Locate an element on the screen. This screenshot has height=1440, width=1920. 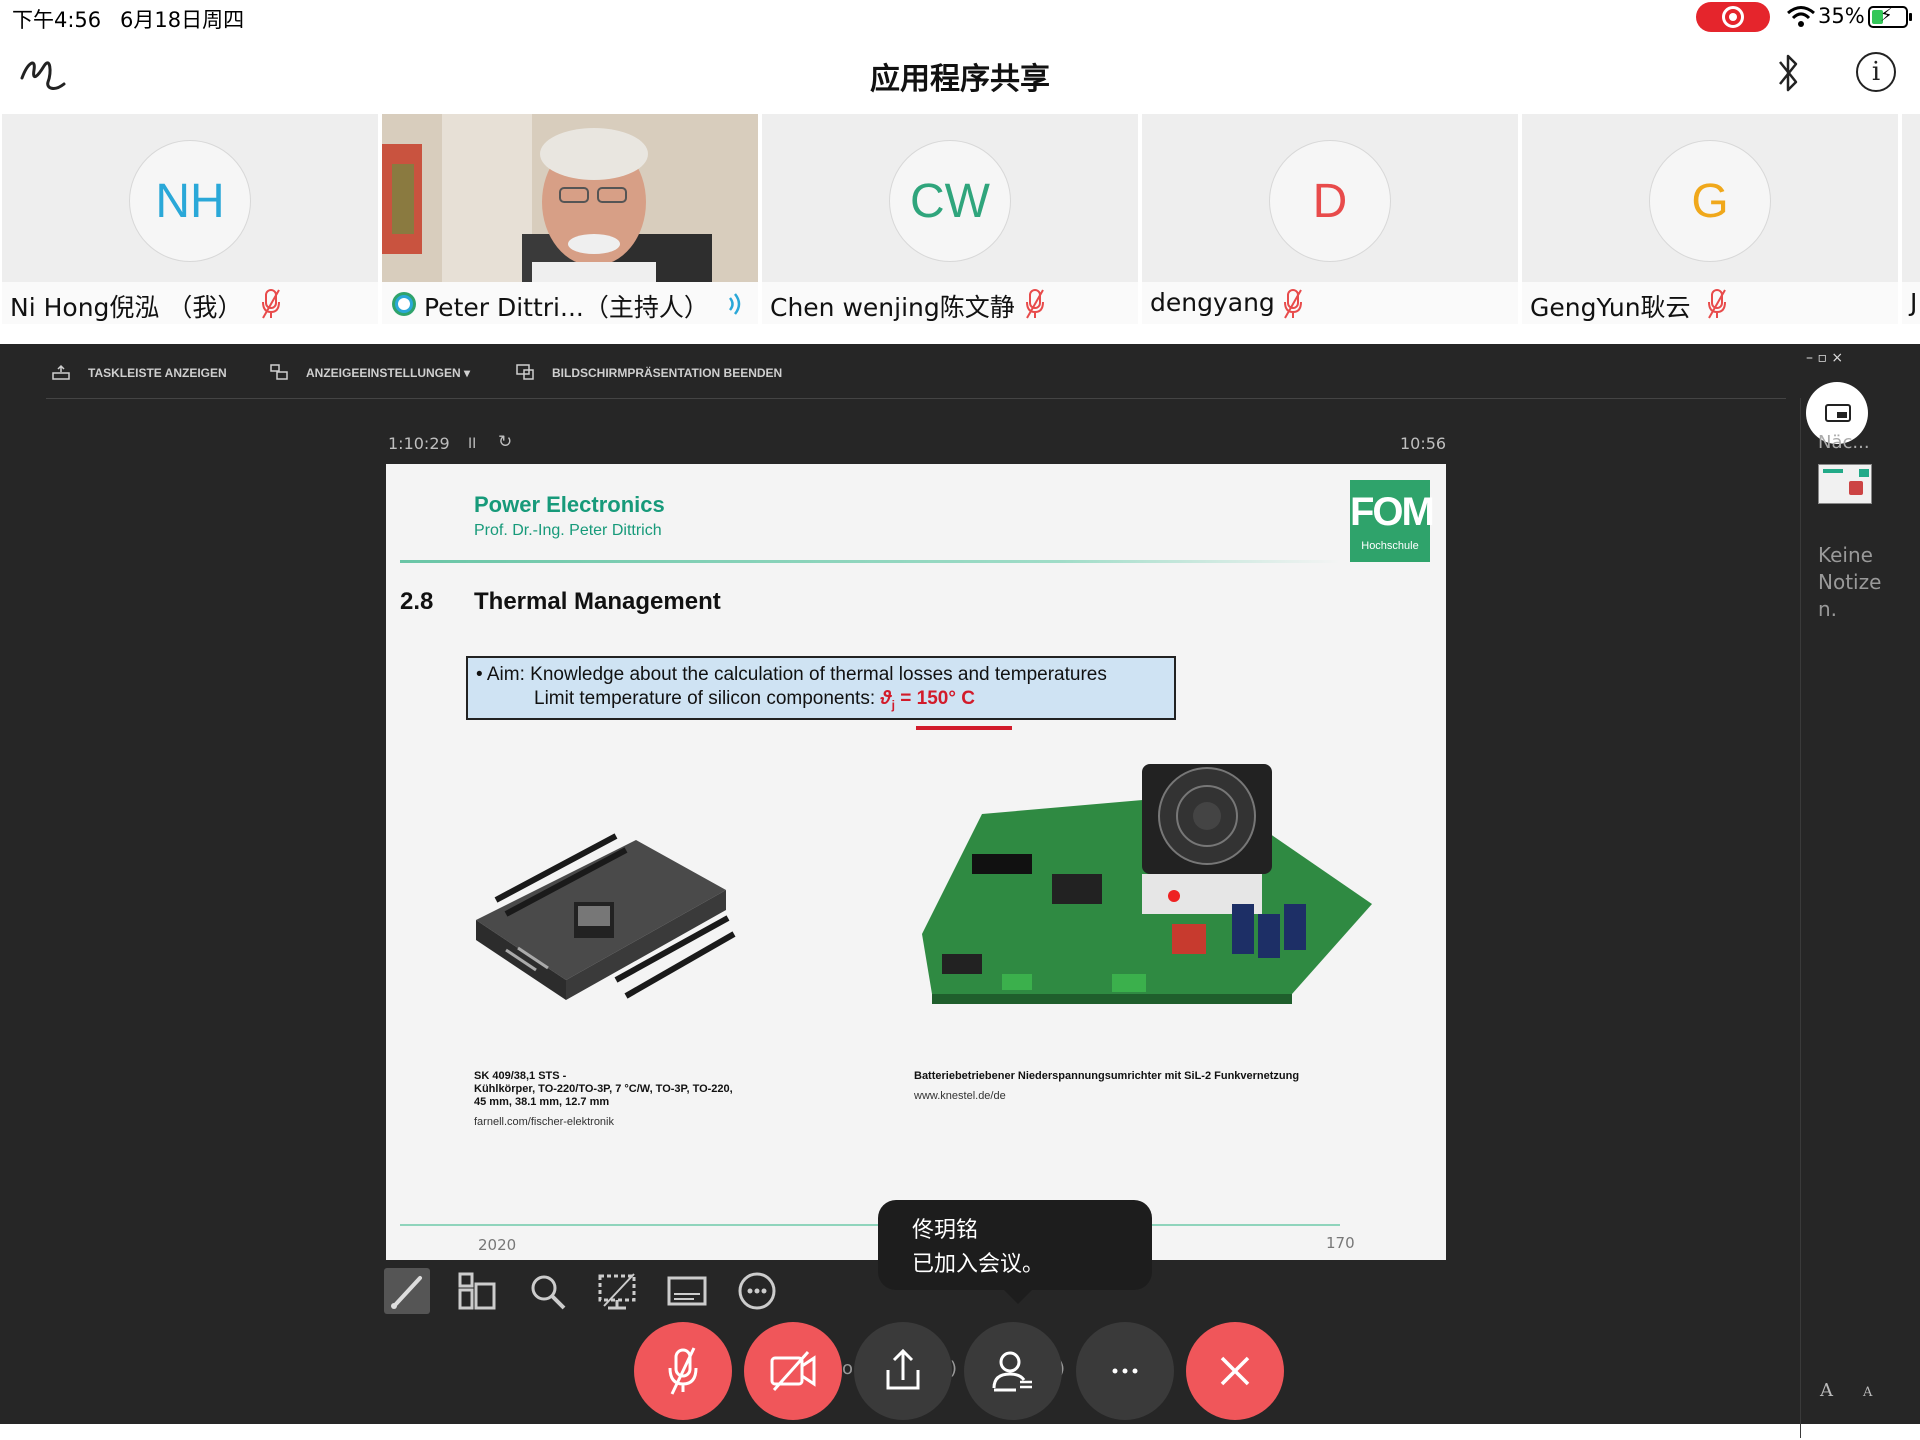
caption-heatsink-source: farnell.com/fischer-elektronik is located at coordinates (544, 1122).